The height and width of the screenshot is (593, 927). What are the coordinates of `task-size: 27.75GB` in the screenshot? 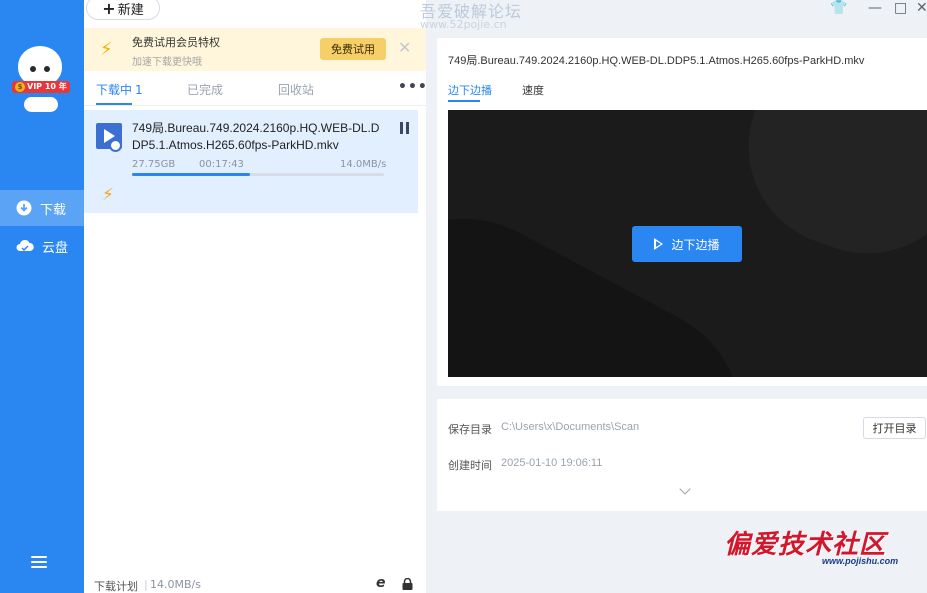 It's located at (154, 164).